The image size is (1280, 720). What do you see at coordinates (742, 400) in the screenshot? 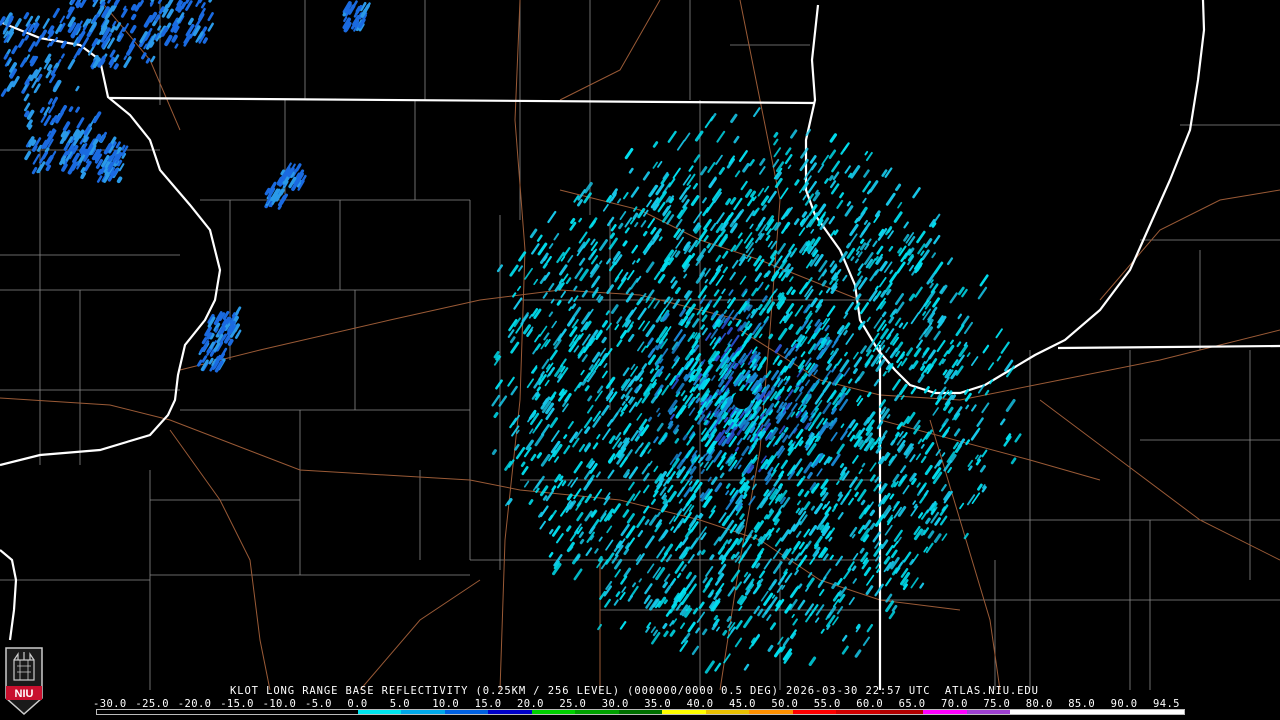
I see `radar-site` at bounding box center [742, 400].